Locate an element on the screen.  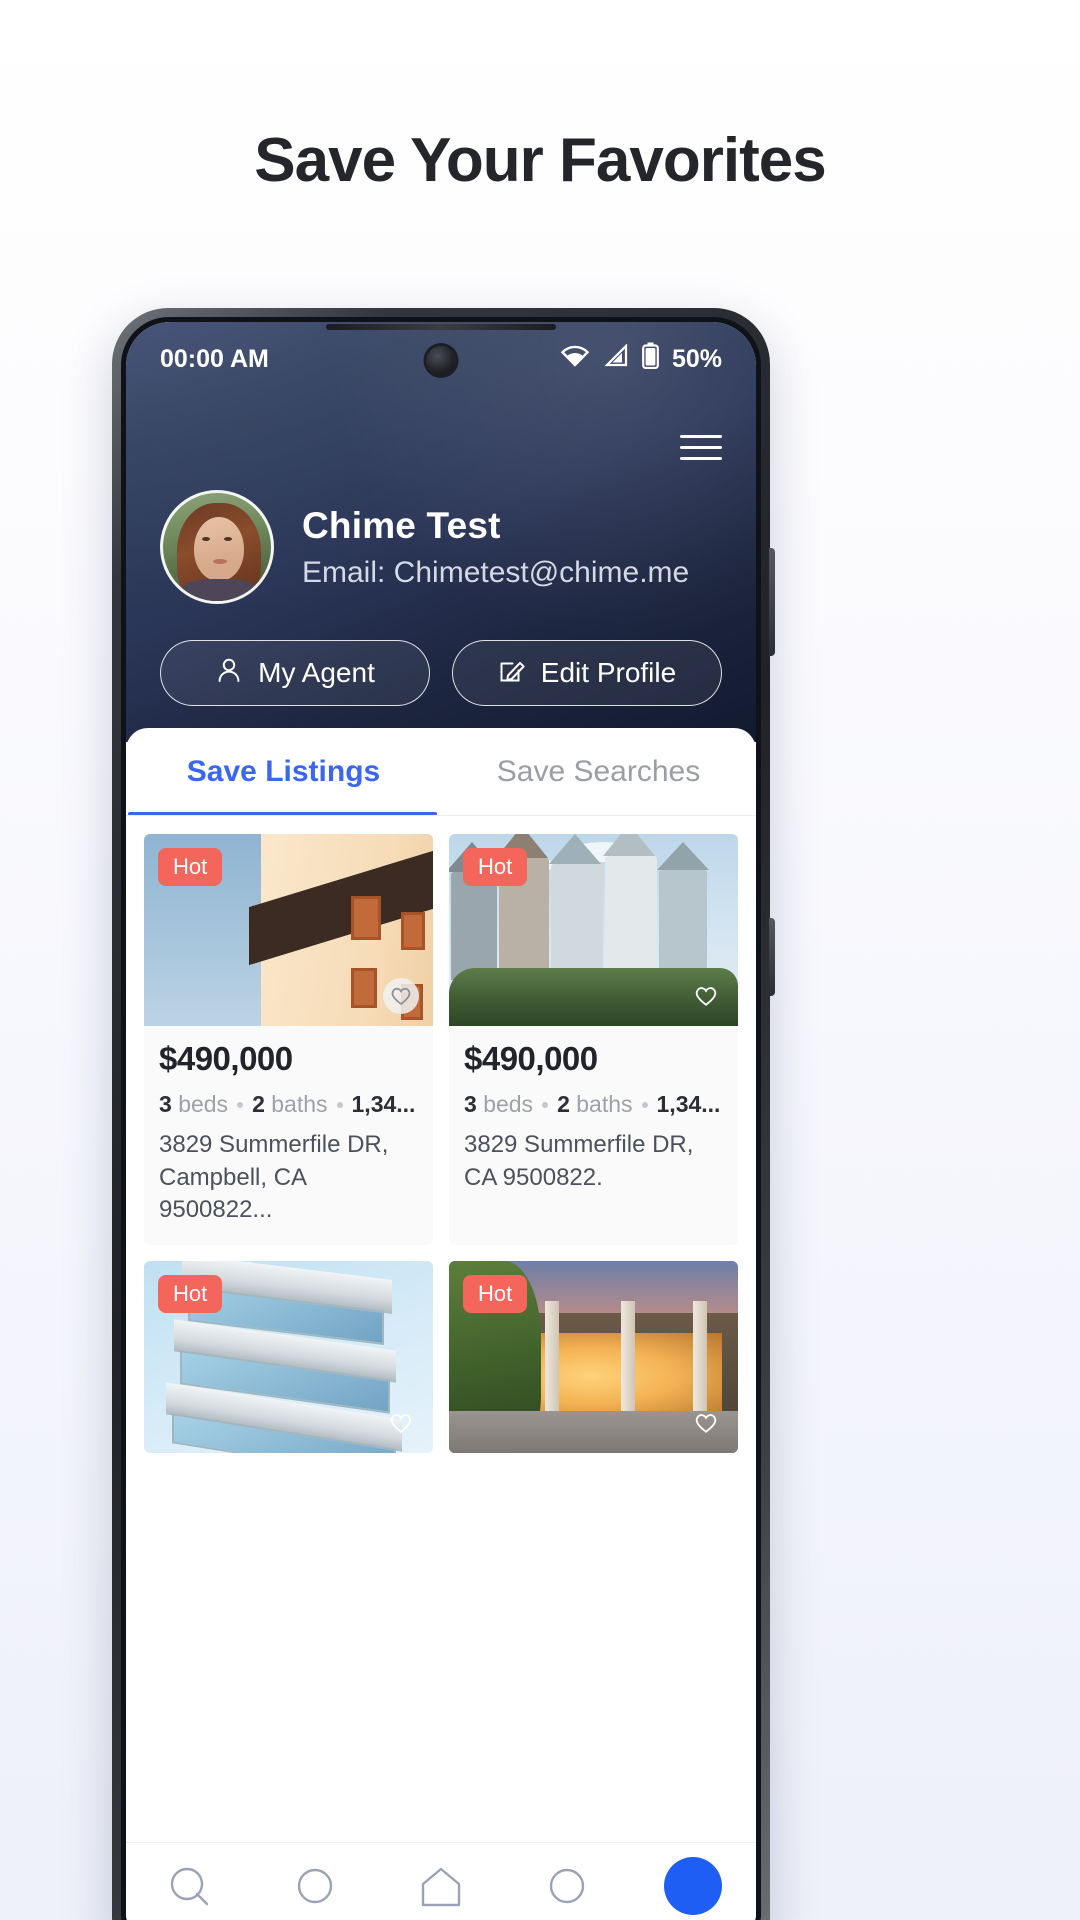
volume-button is located at coordinates (772, 602).